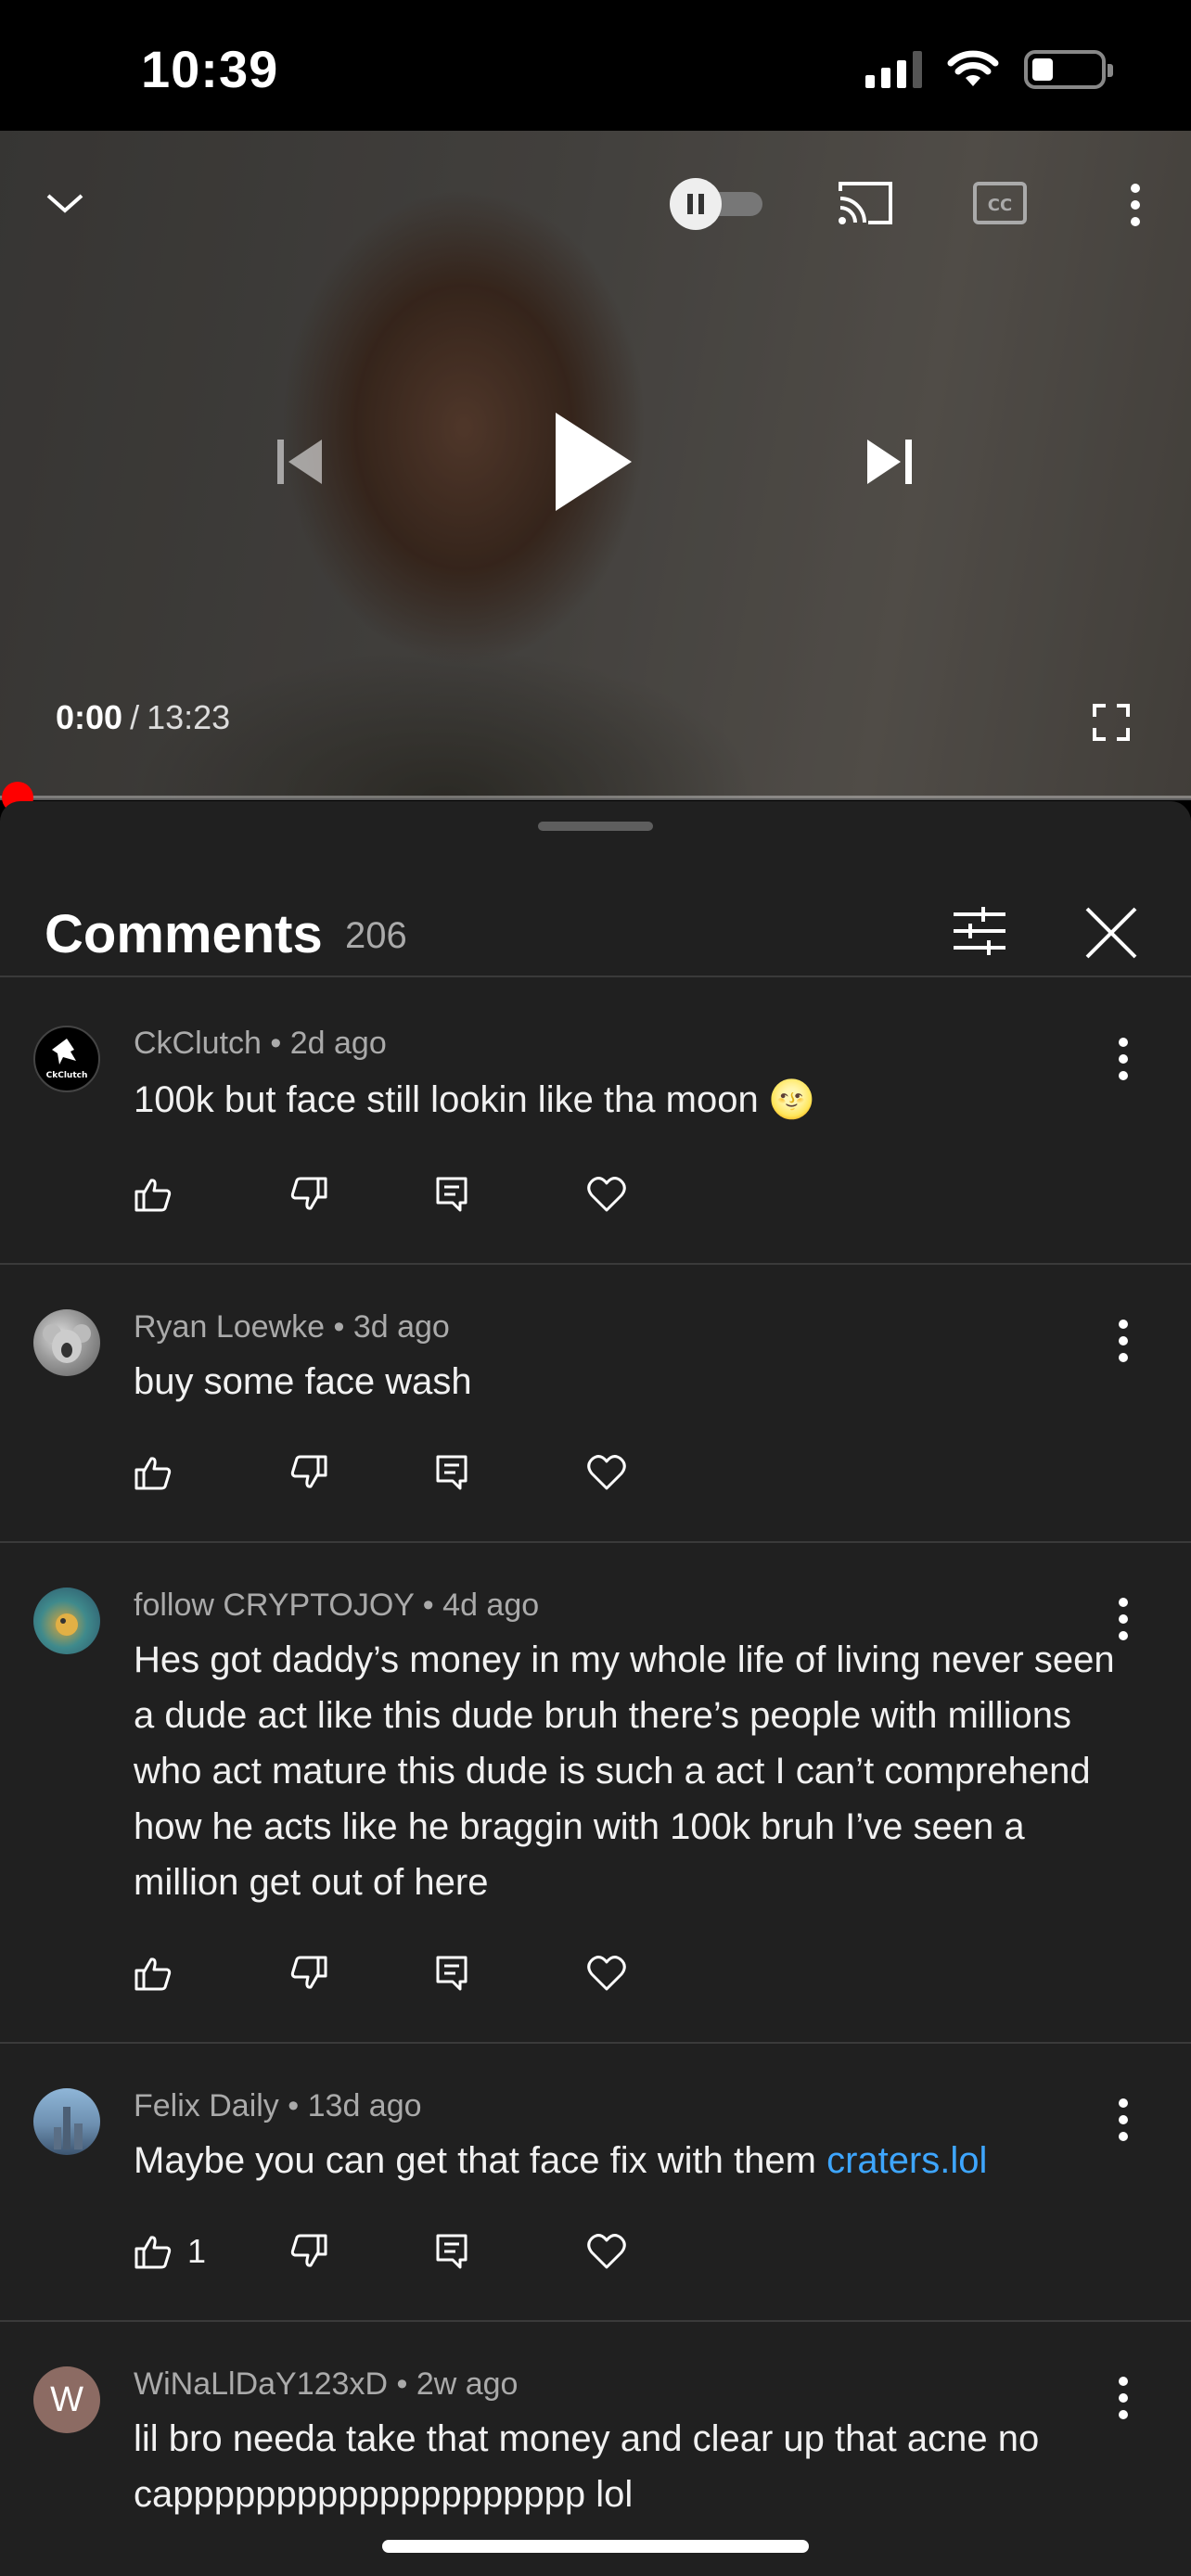 The height and width of the screenshot is (2576, 1191). Describe the element at coordinates (491, 1605) in the screenshot. I see `comment-age: 4d ago` at that location.